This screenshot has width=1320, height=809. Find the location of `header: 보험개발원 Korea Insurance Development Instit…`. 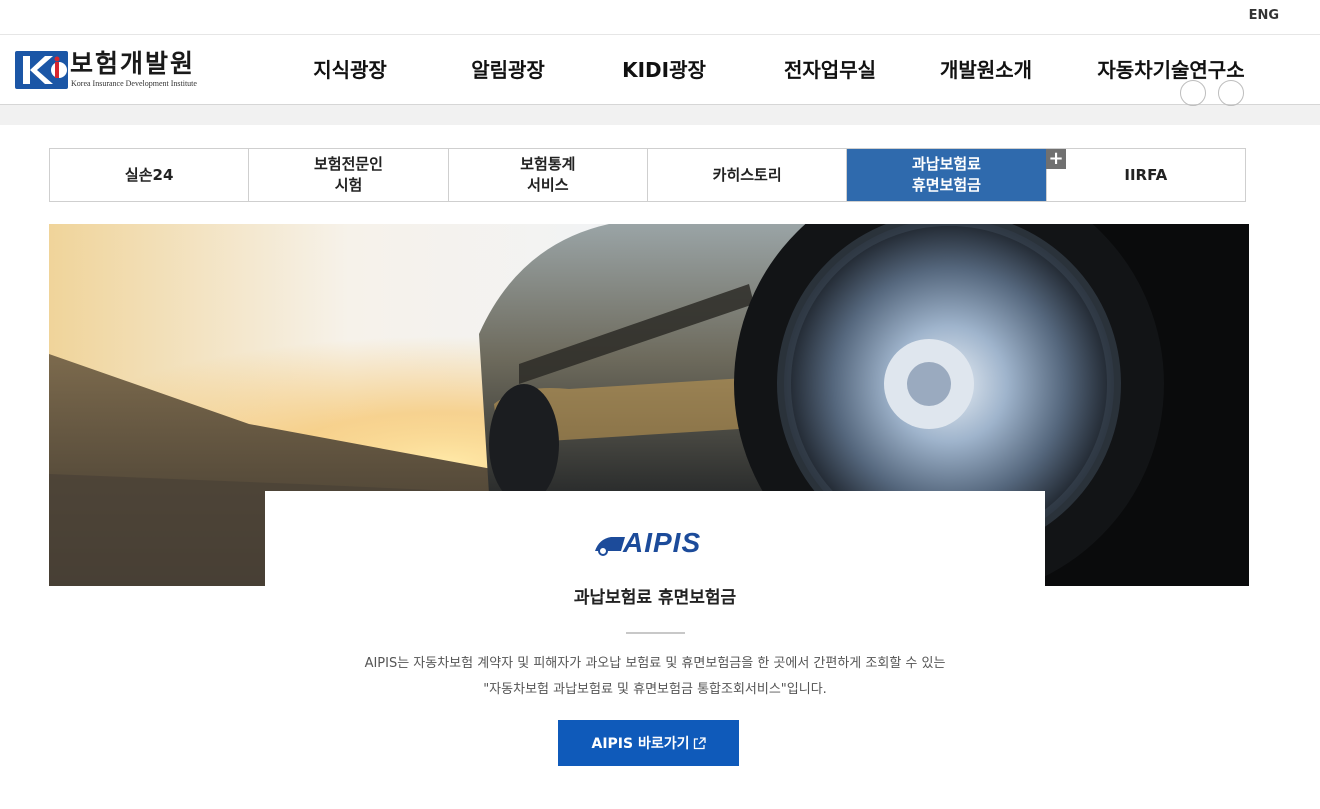

header: 보험개발원 Korea Insurance Development Instit… is located at coordinates (660, 70).